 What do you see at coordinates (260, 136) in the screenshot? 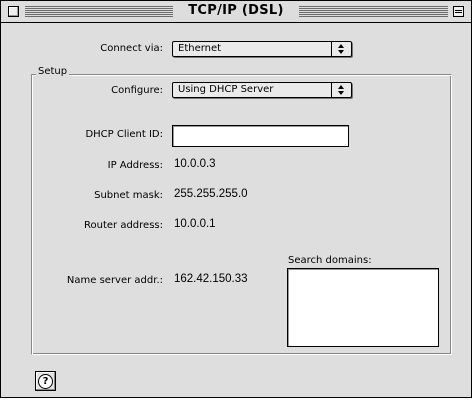
I see `dhcp-client-id-field` at bounding box center [260, 136].